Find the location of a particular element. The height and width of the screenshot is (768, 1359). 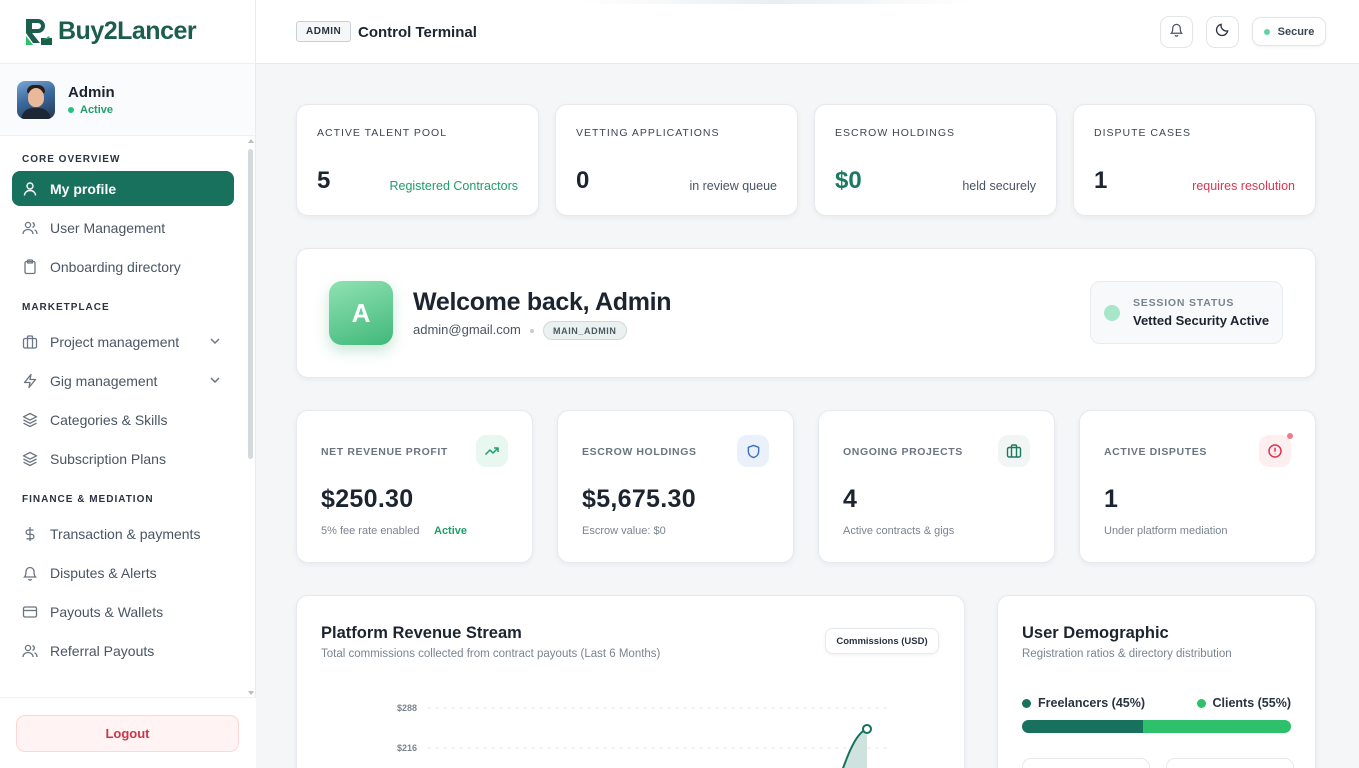

sidebar-item-label: Referral Payouts is located at coordinates (102, 650).